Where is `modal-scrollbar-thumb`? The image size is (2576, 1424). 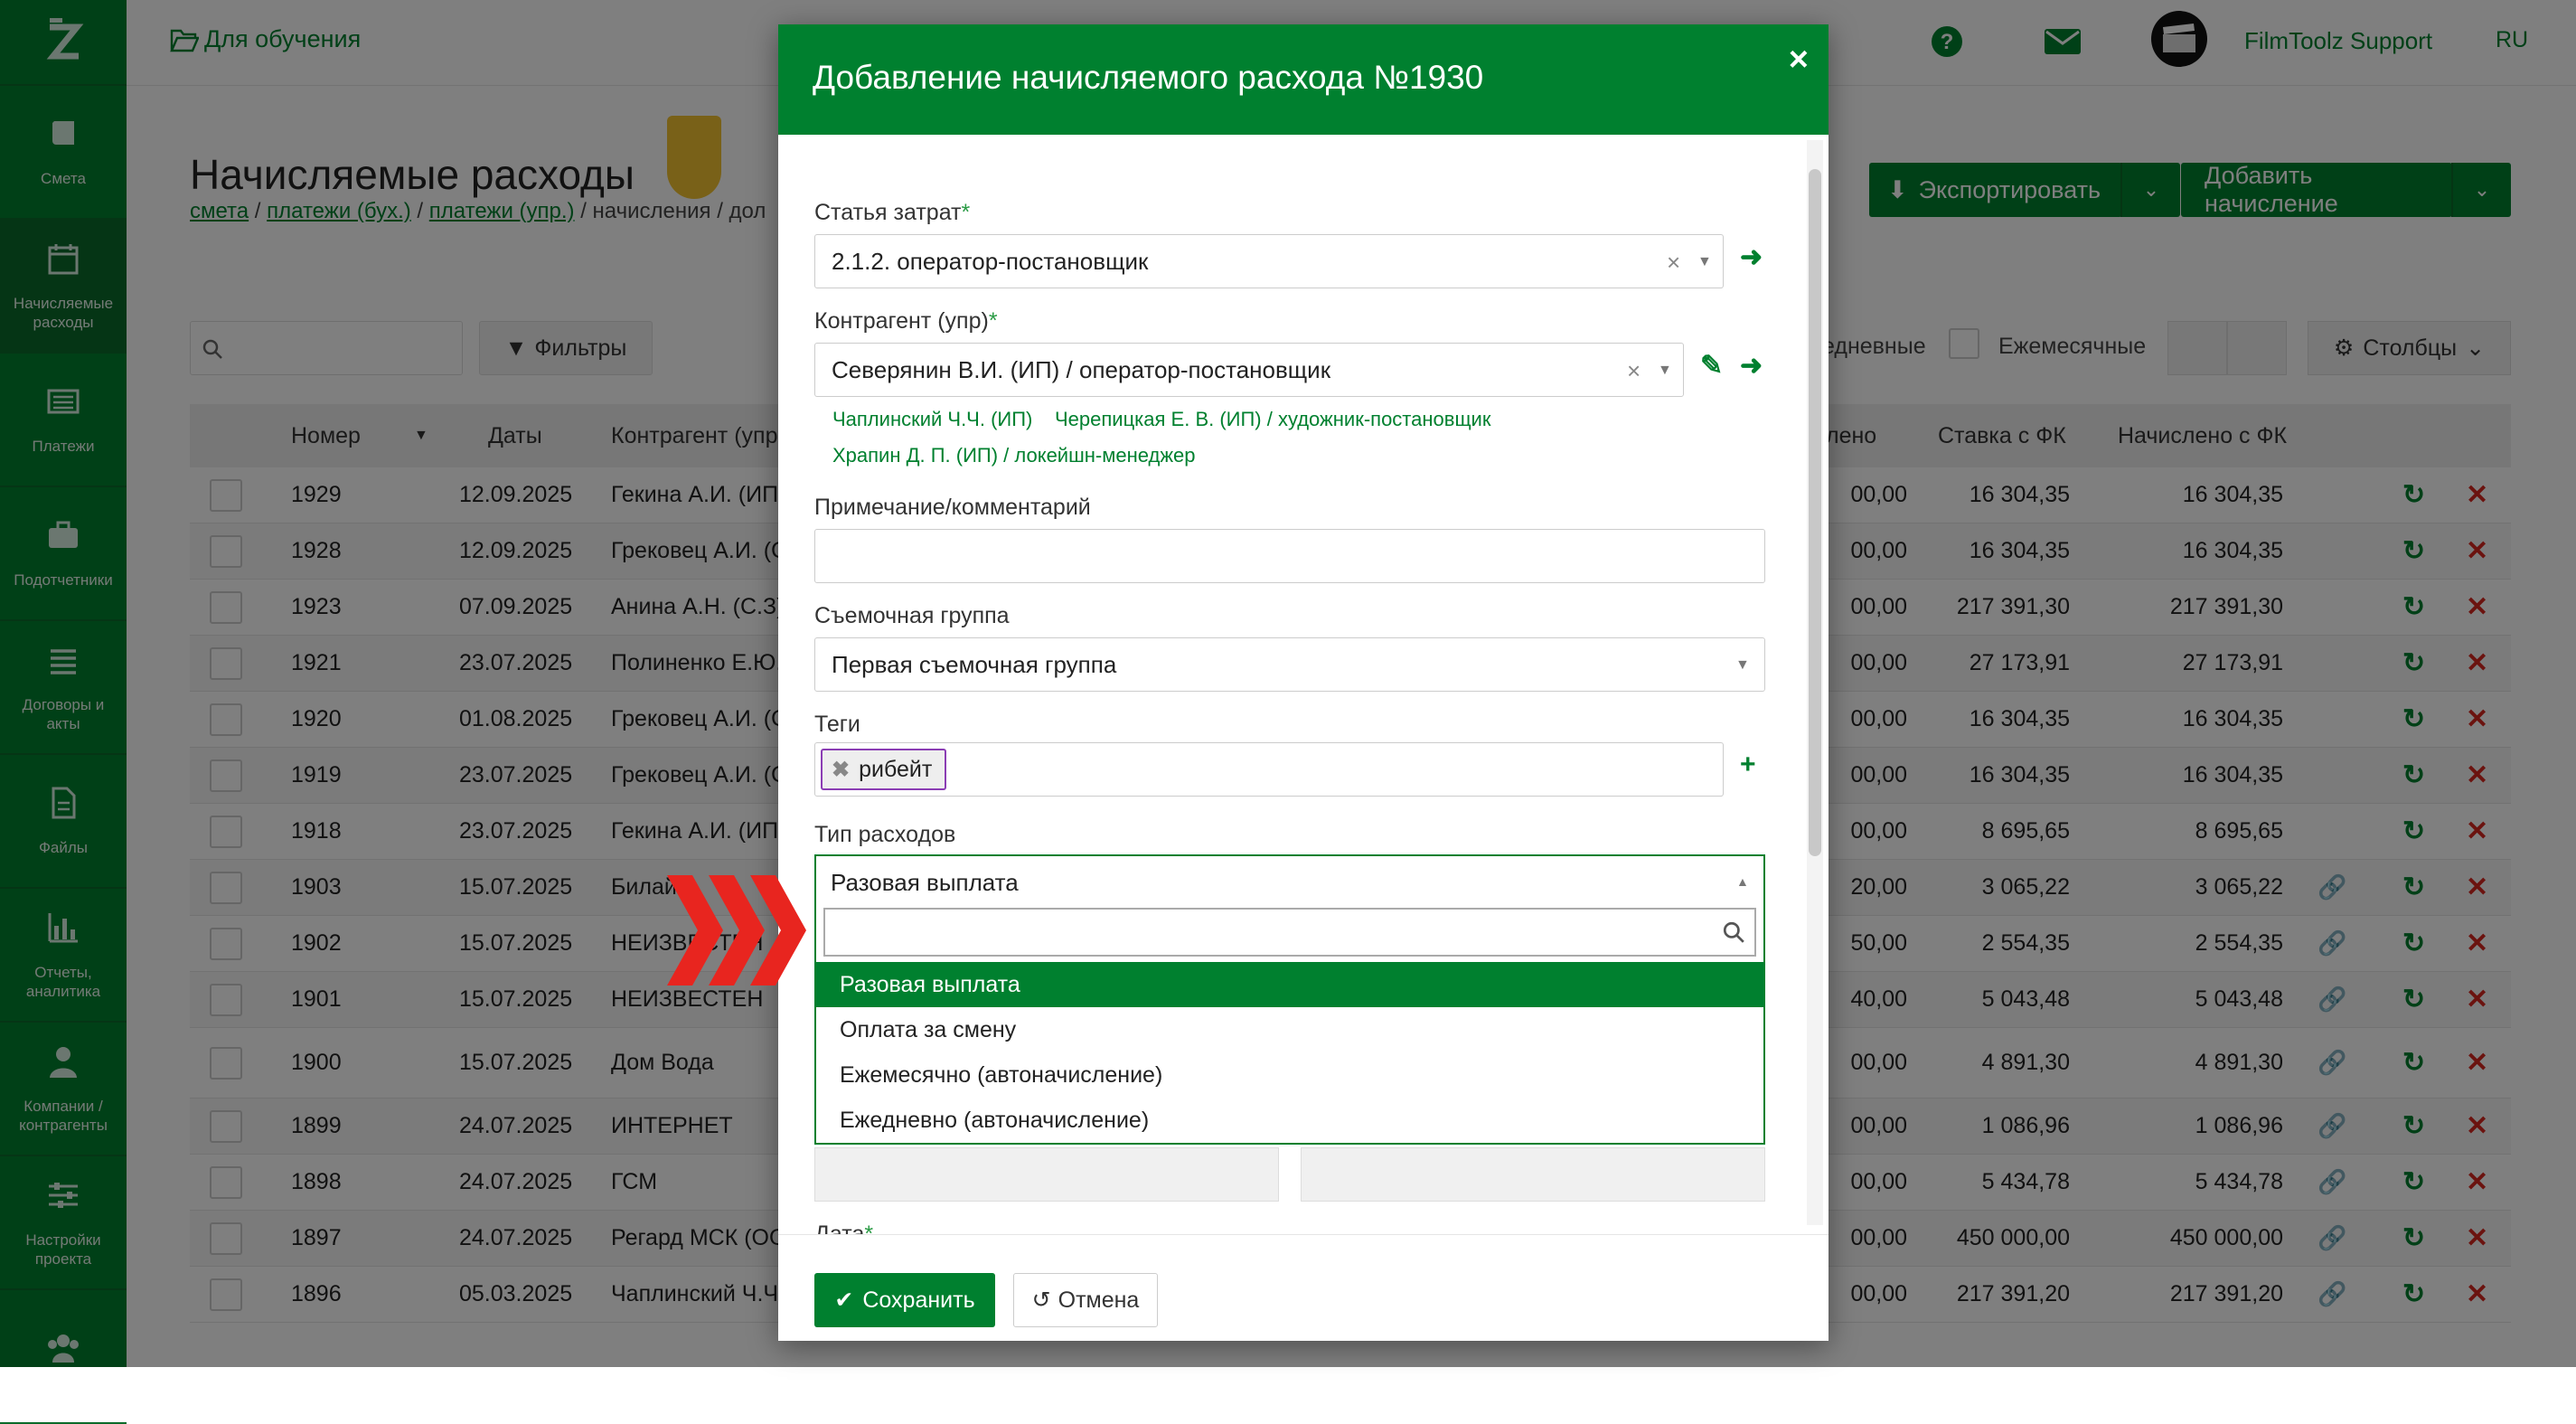
modal-scrollbar-thumb is located at coordinates (1815, 512).